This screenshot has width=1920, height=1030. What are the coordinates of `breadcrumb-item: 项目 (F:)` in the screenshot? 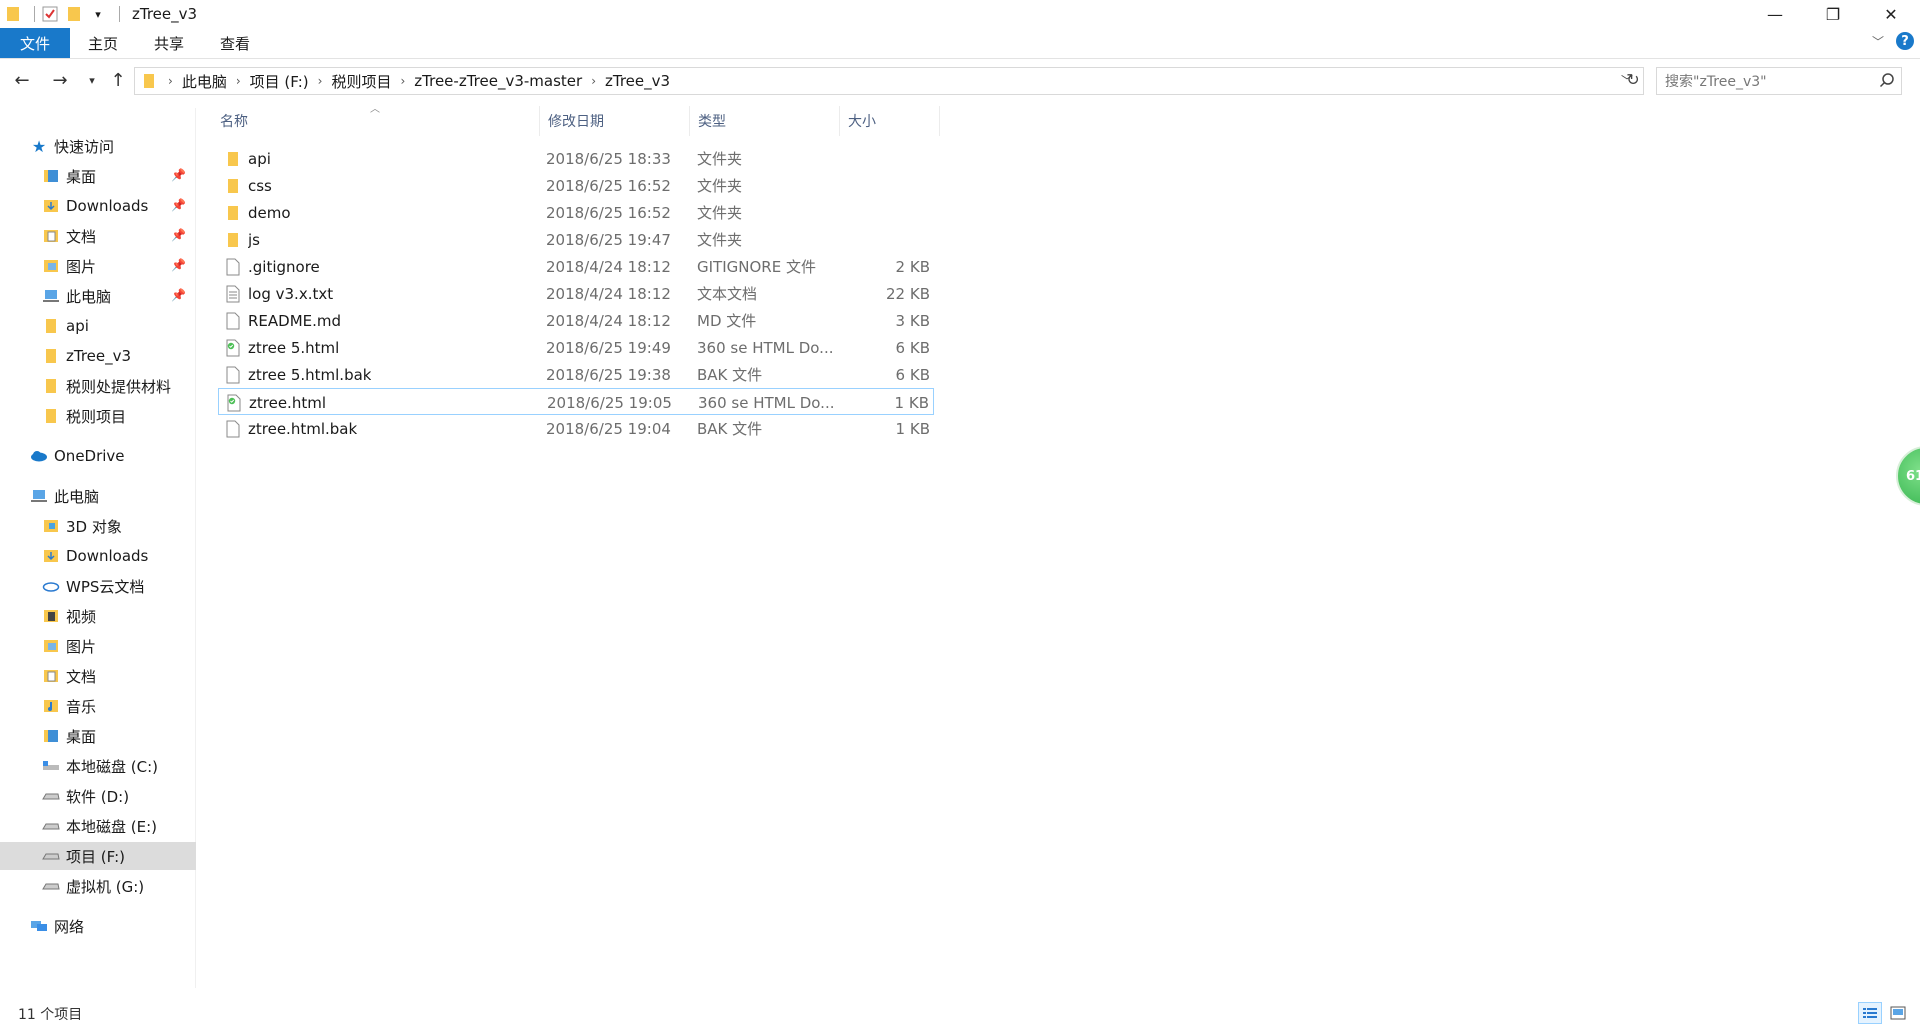 It's located at (279, 81).